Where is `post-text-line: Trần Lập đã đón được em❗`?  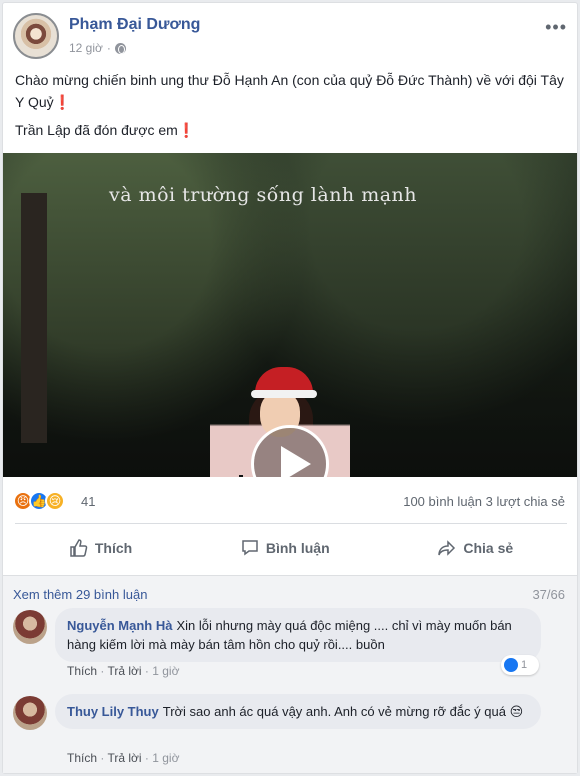 post-text-line: Trần Lập đã đón được em❗ is located at coordinates (105, 130).